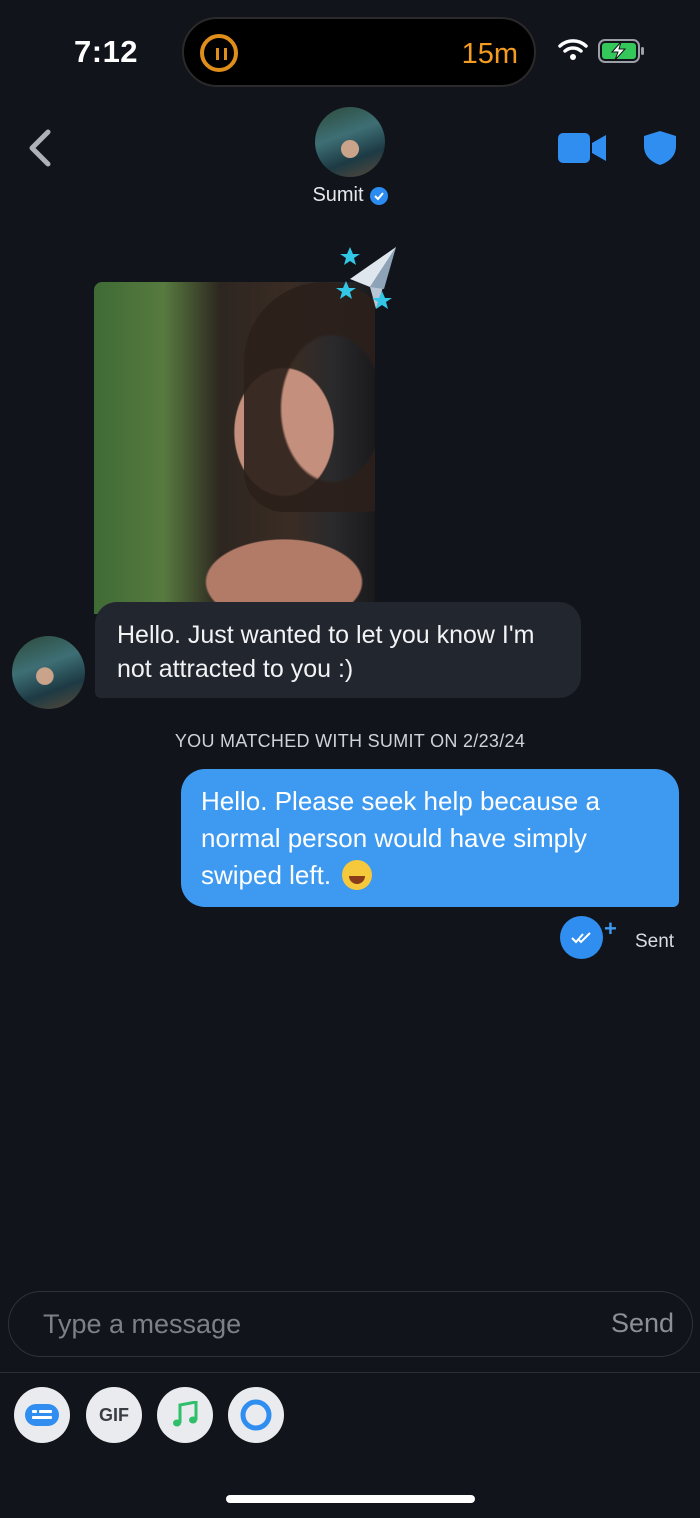 The image size is (700, 1518). I want to click on message-status: Sent, so click(655, 941).